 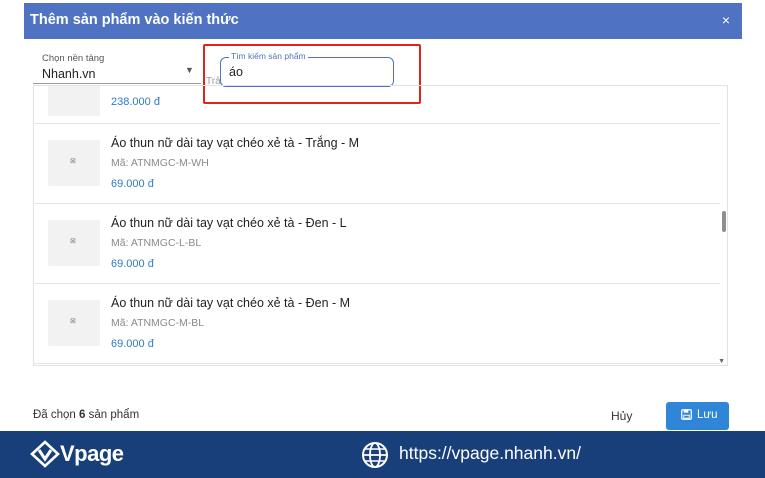 What do you see at coordinates (158, 323) in the screenshot?
I see `product-code: Mã: ATNMGC-M-BL` at bounding box center [158, 323].